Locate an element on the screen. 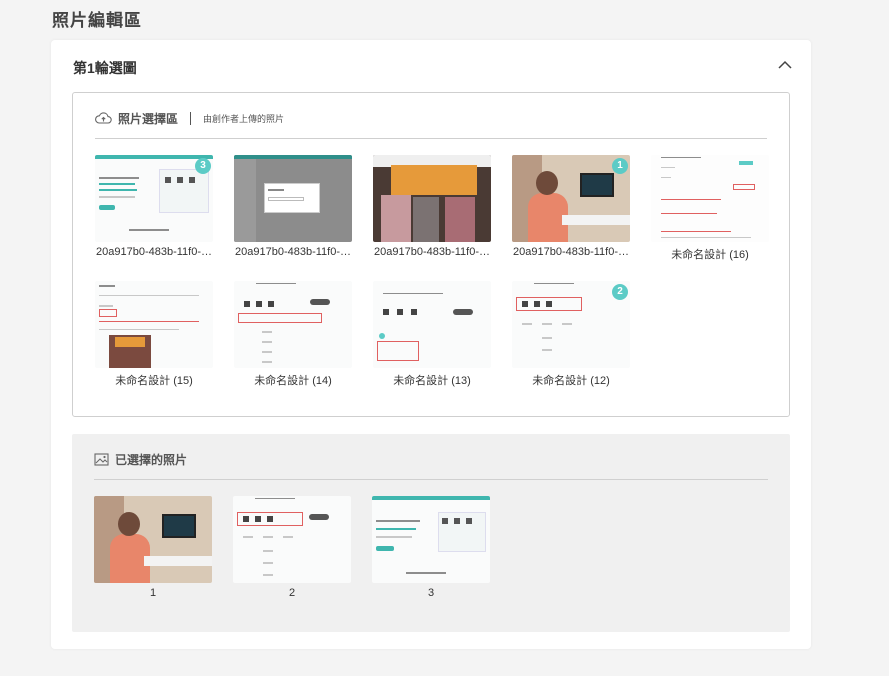 This screenshot has height=676, width=889. selection-order-badge: 1 is located at coordinates (620, 166).